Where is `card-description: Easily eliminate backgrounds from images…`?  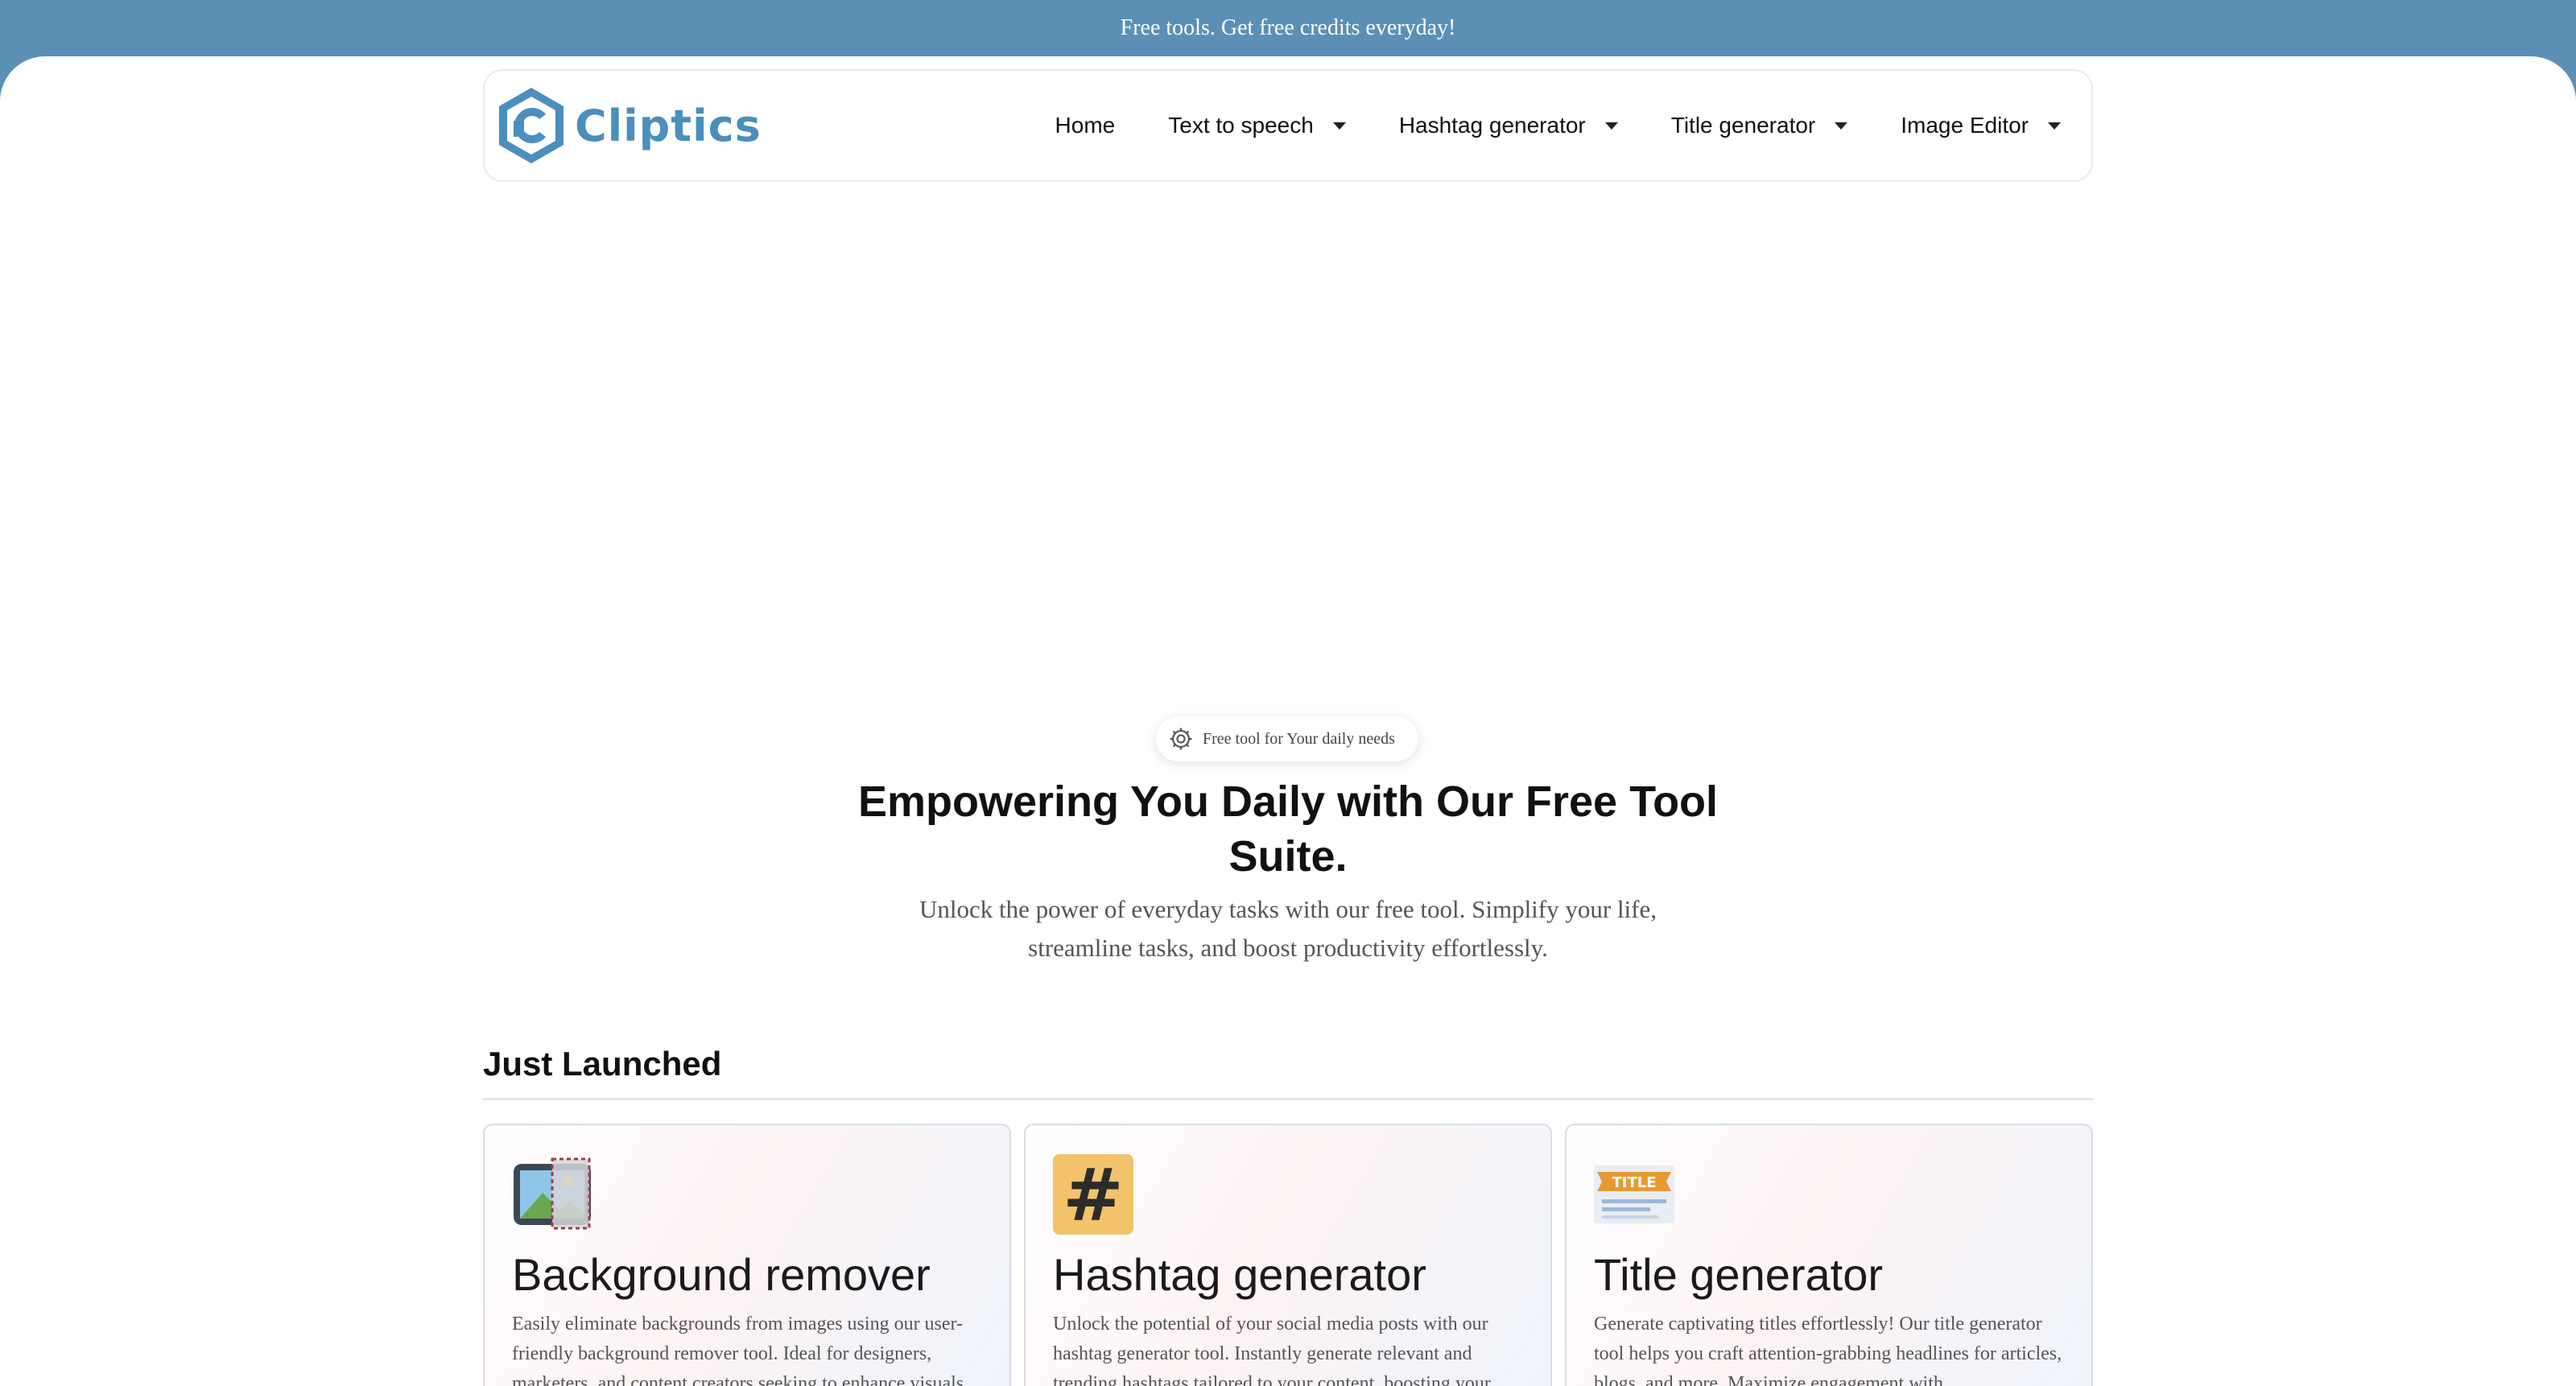 card-description: Easily eliminate backgrounds from images… is located at coordinates (740, 1350).